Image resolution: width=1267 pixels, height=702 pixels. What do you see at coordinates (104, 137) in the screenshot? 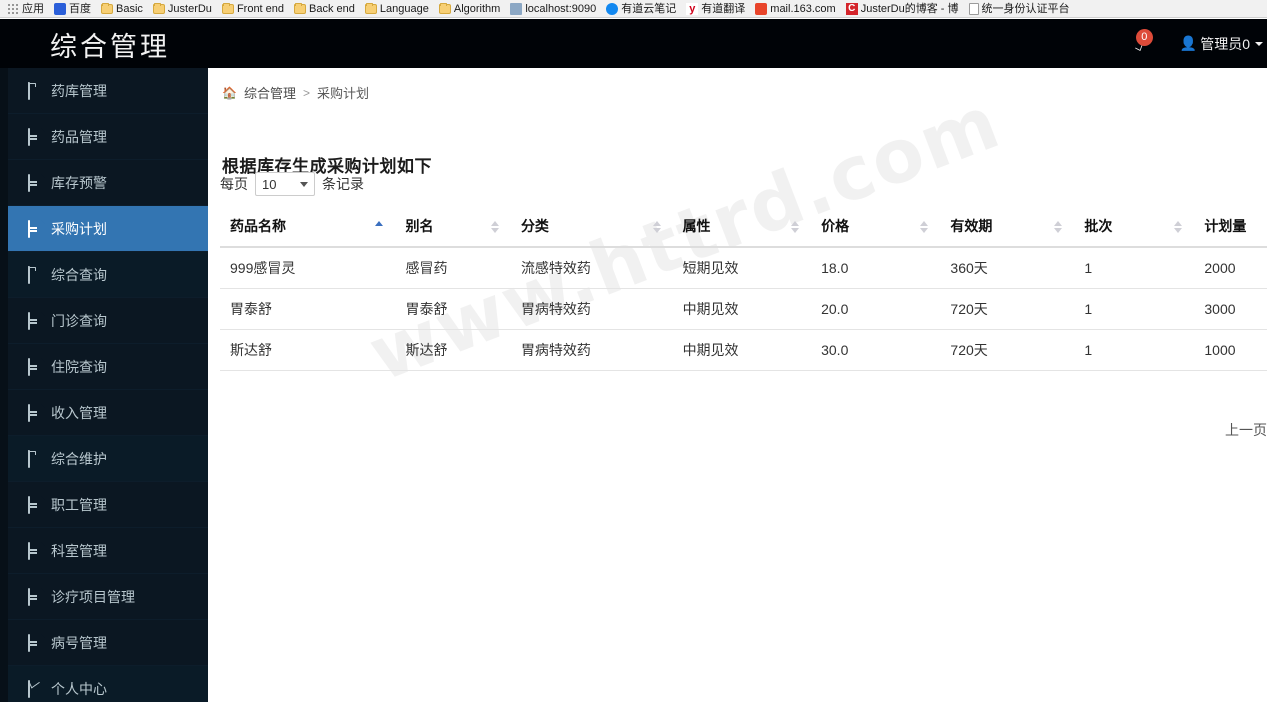
I see `sidebar-item-yaopin-guanli: 药品管理` at bounding box center [104, 137].